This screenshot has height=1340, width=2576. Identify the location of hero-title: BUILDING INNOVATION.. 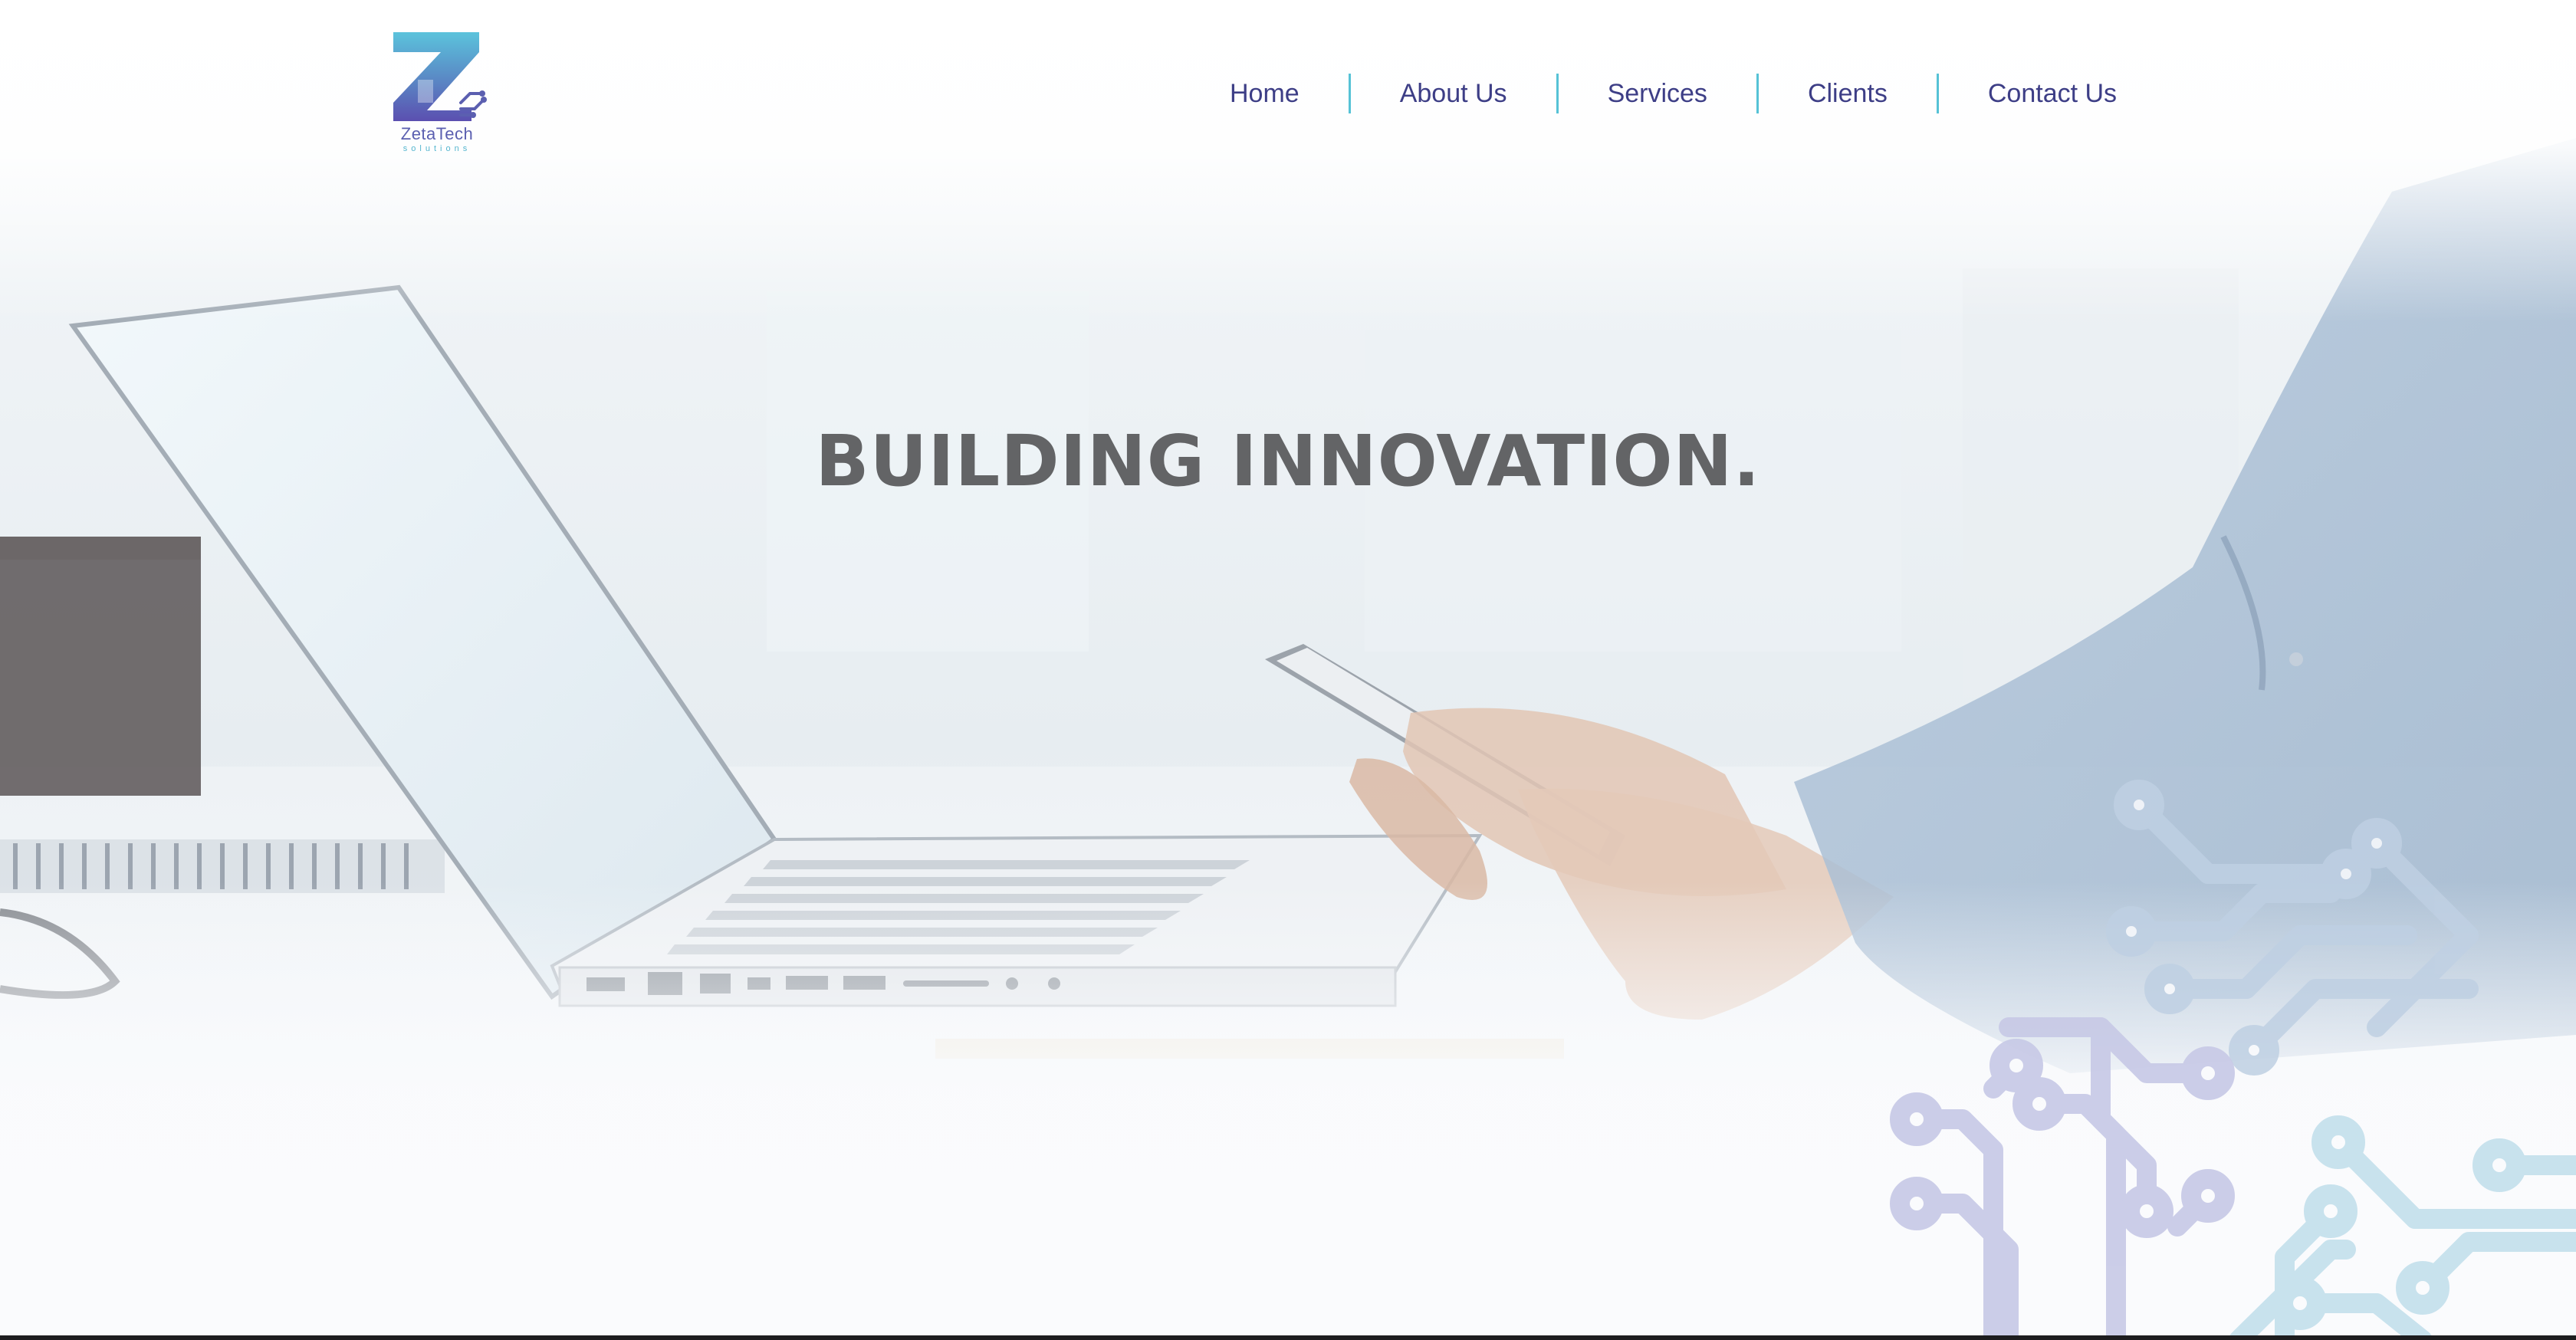
(1288, 461).